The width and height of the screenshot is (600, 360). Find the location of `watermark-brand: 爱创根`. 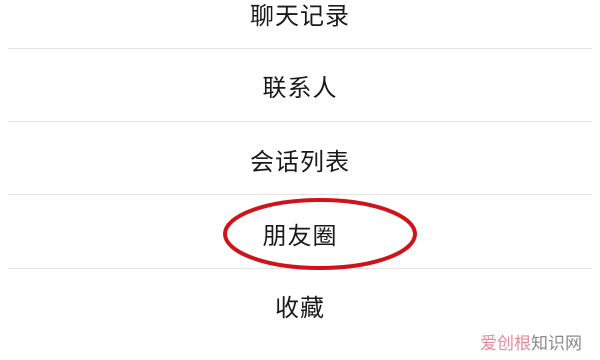

watermark-brand: 爱创根 is located at coordinates (505, 344).